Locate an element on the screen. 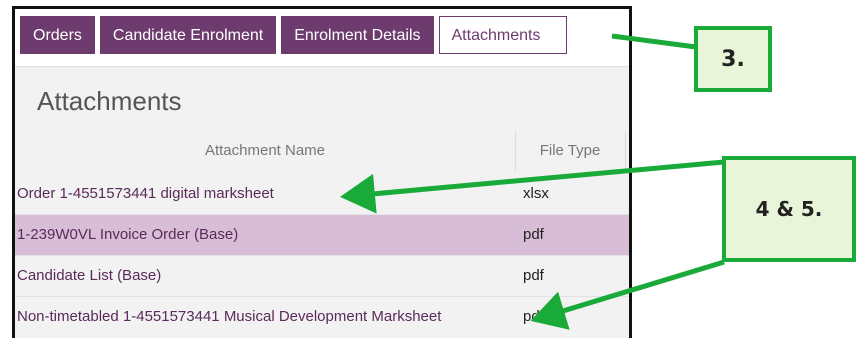  arrow-to-marksheet-pdf is located at coordinates (627, 294).